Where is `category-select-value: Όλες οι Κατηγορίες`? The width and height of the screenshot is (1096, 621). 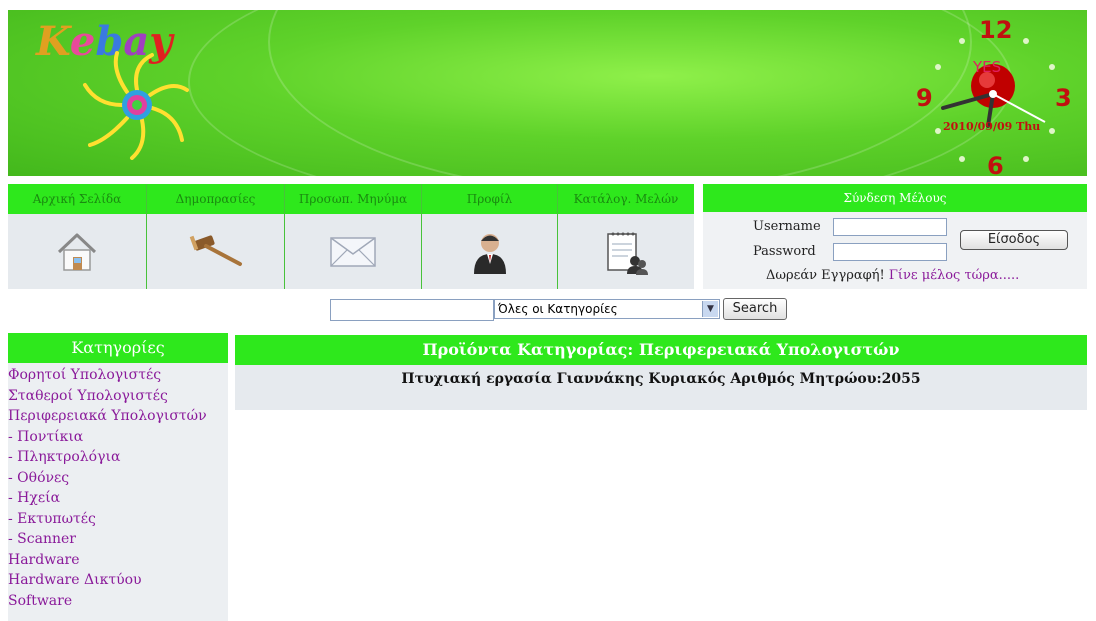
category-select-value: Όλες οι Κατηγορίες is located at coordinates (556, 309).